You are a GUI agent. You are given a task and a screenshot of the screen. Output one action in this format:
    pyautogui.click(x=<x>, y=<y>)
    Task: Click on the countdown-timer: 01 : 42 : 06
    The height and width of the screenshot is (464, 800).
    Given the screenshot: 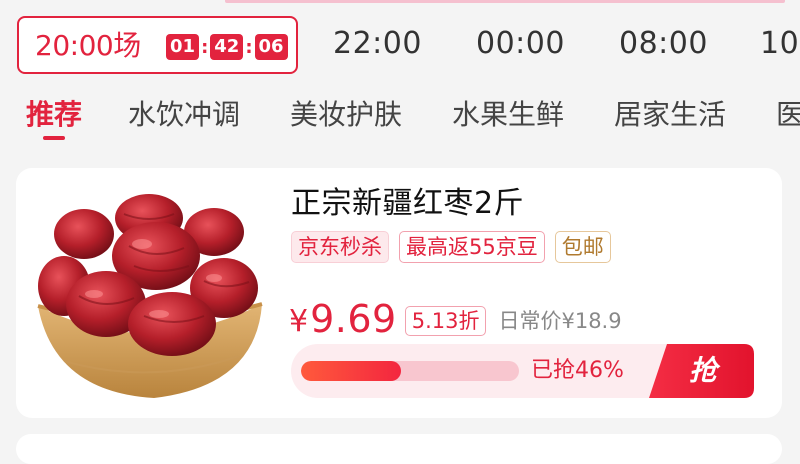 What is the action you would take?
    pyautogui.click(x=227, y=47)
    